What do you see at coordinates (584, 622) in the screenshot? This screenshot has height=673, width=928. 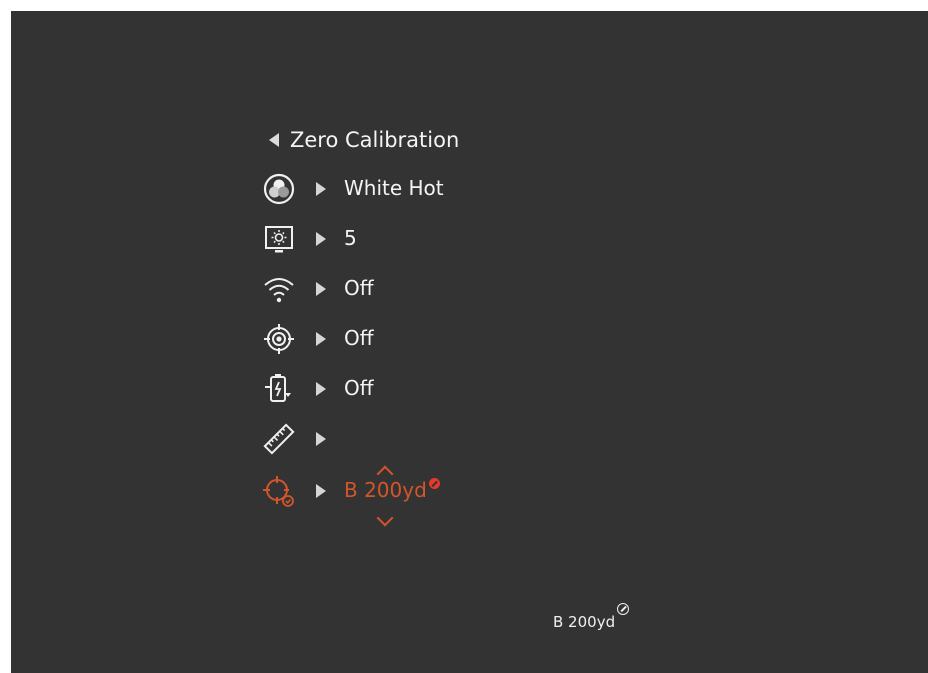 I see `active-profile-label: B 200yd` at bounding box center [584, 622].